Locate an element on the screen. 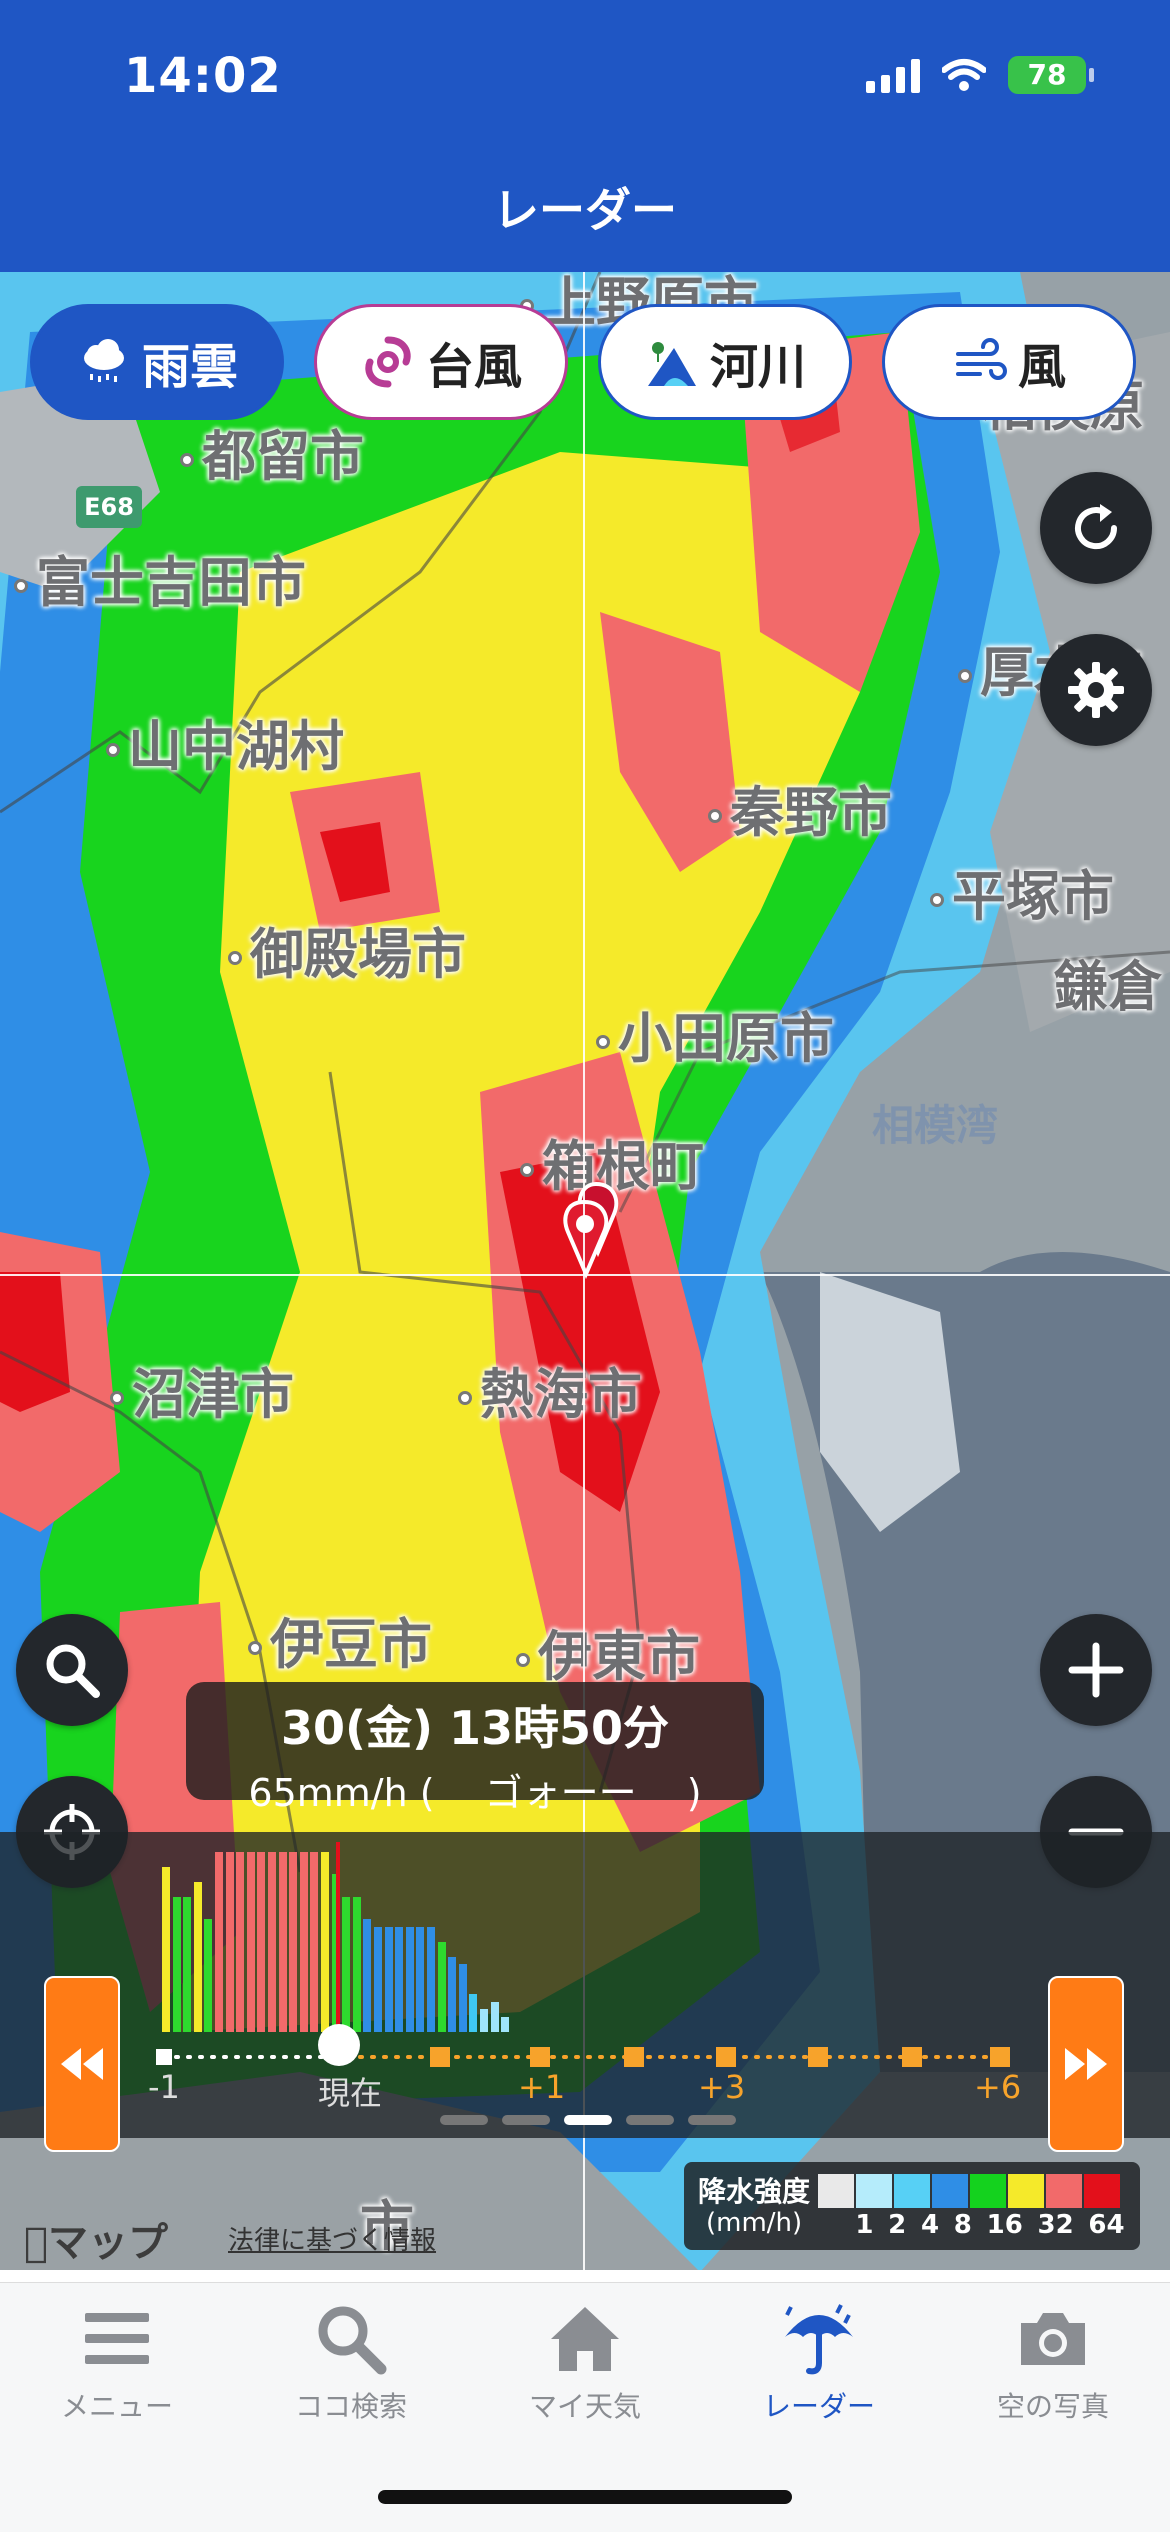  zoom-in-button is located at coordinates (1096, 1670).